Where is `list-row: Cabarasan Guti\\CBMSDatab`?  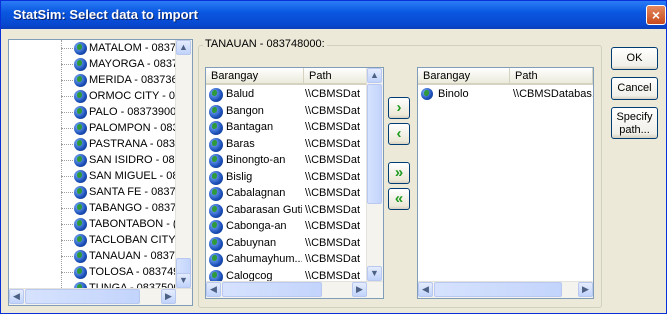 list-row: Cabarasan Guti\\CBMSDatab is located at coordinates (286, 210).